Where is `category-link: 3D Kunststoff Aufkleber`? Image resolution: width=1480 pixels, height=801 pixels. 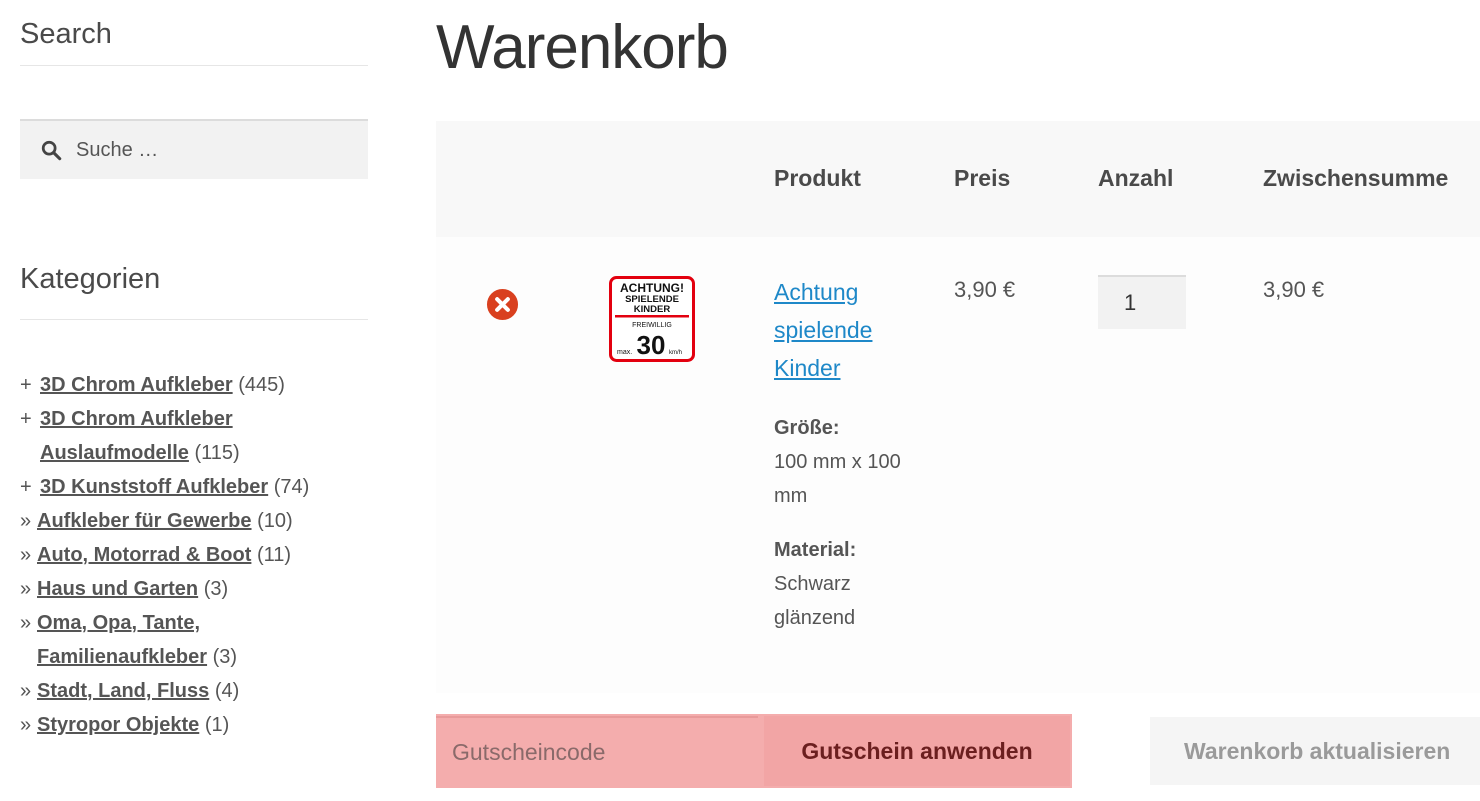
category-link: 3D Kunststoff Aufkleber is located at coordinates (154, 487).